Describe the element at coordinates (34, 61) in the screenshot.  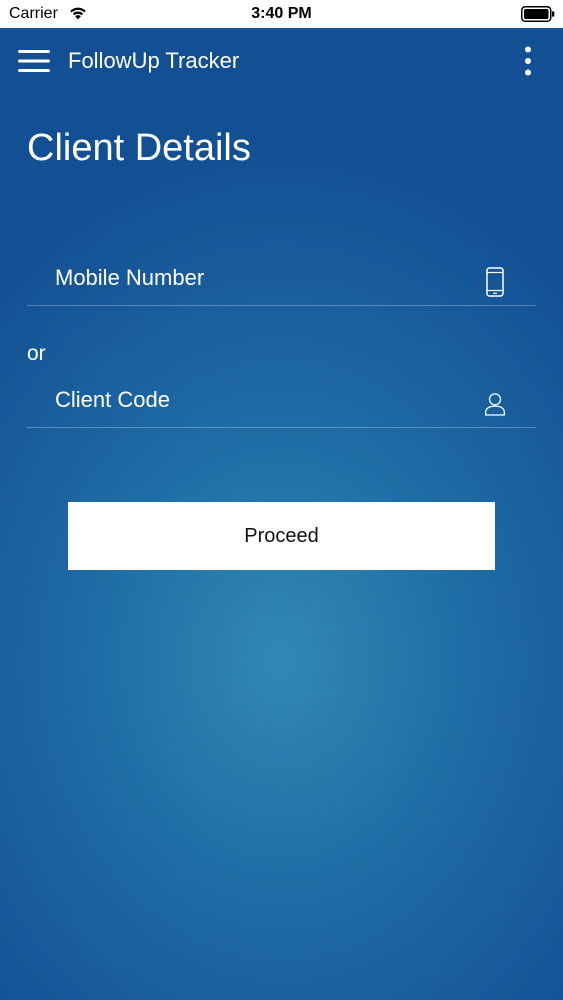
I see `hamburger-menu-icon` at that location.